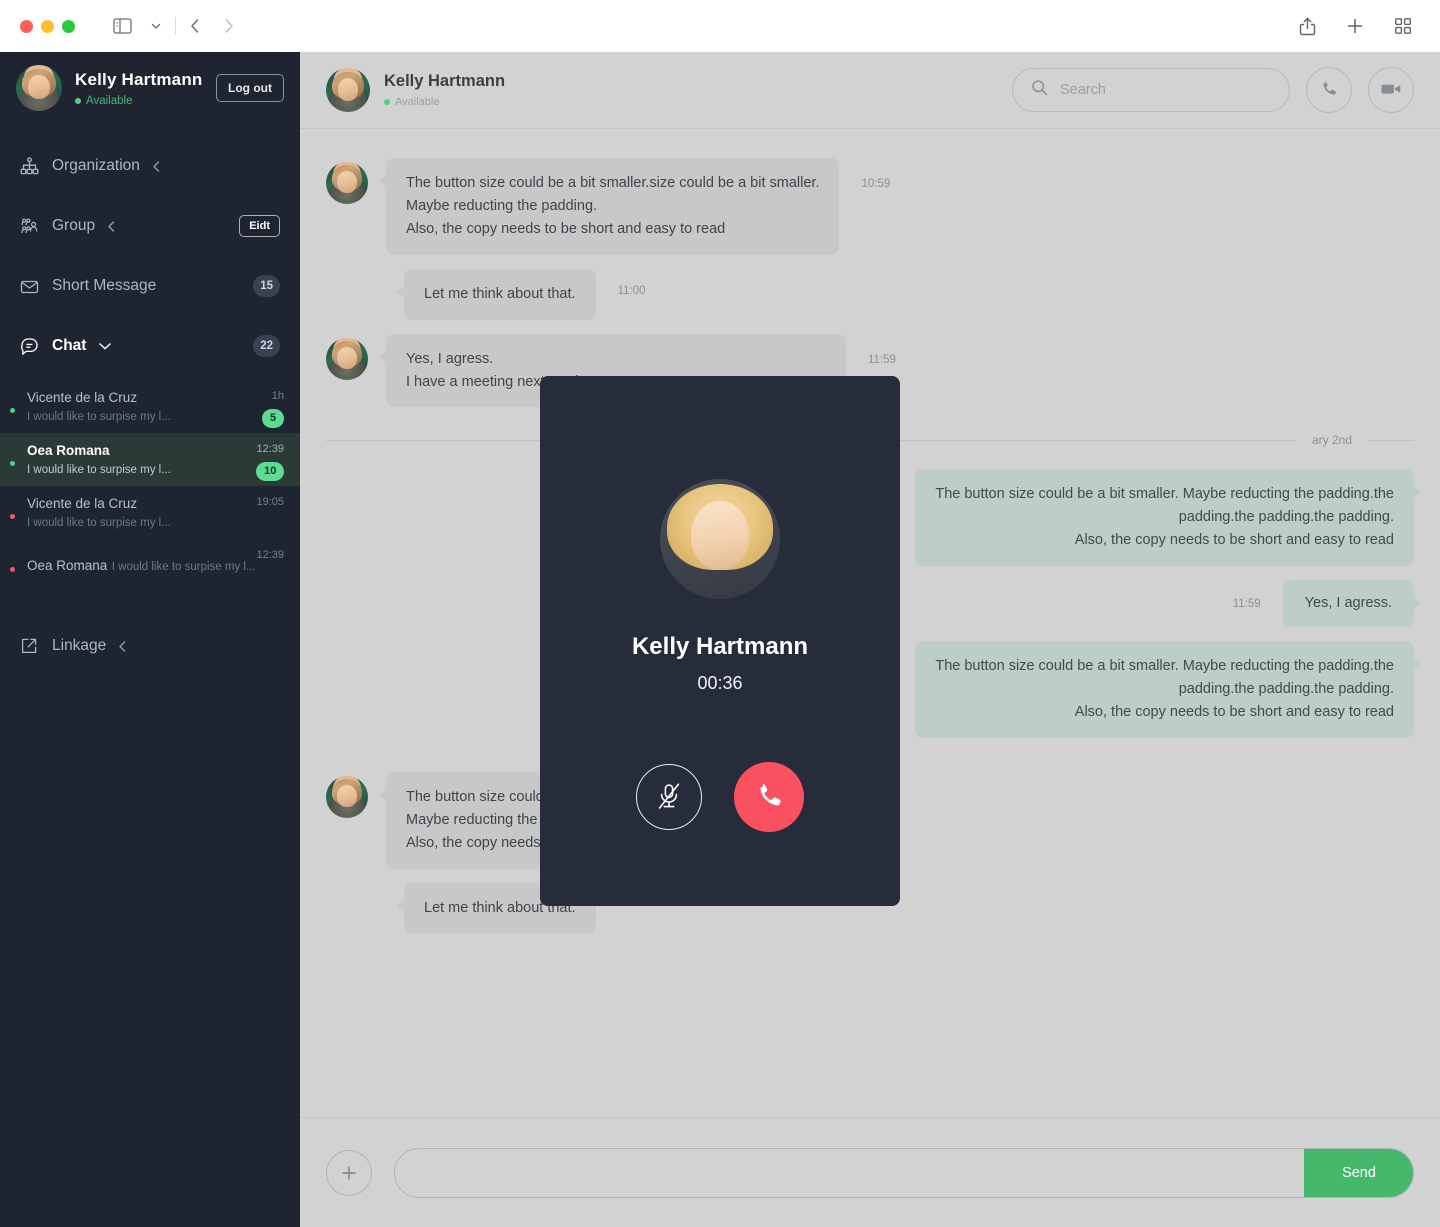 Image resolution: width=1440 pixels, height=1227 pixels. Describe the element at coordinates (150, 346) in the screenshot. I see `sidebar-item-chat: Chat 22` at that location.